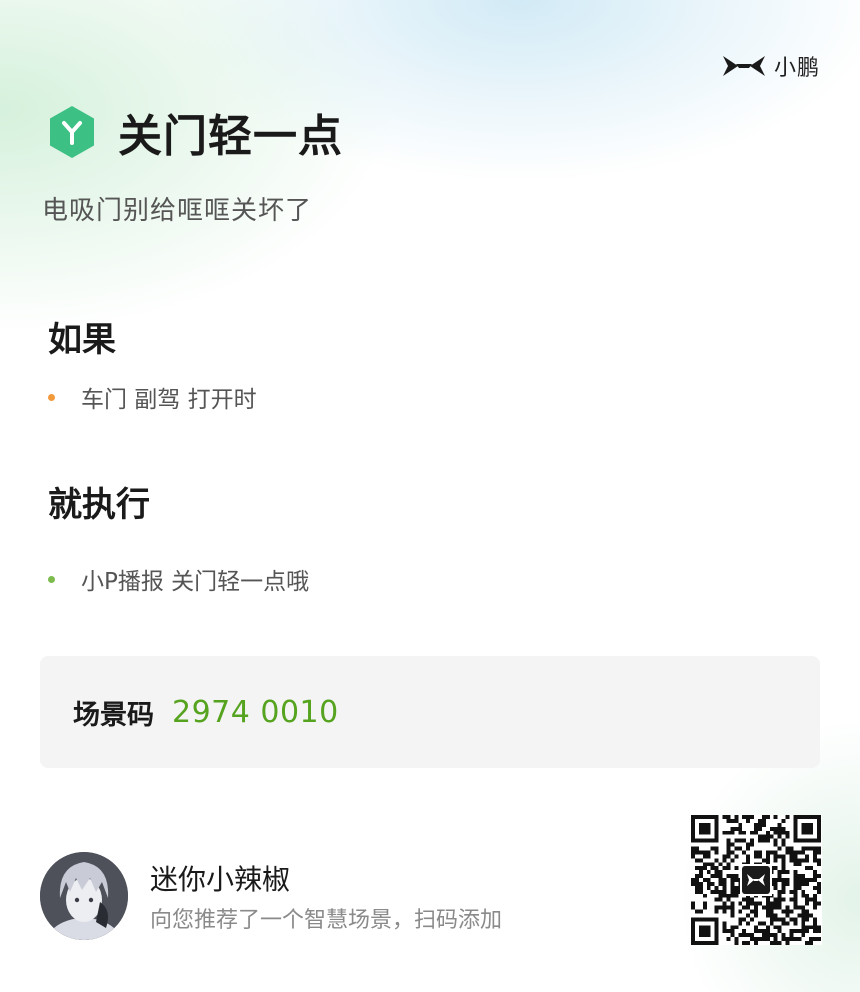 The image size is (860, 992). Describe the element at coordinates (195, 582) in the screenshot. I see `action-item-text: 小P播报 关门轻一点哦` at that location.